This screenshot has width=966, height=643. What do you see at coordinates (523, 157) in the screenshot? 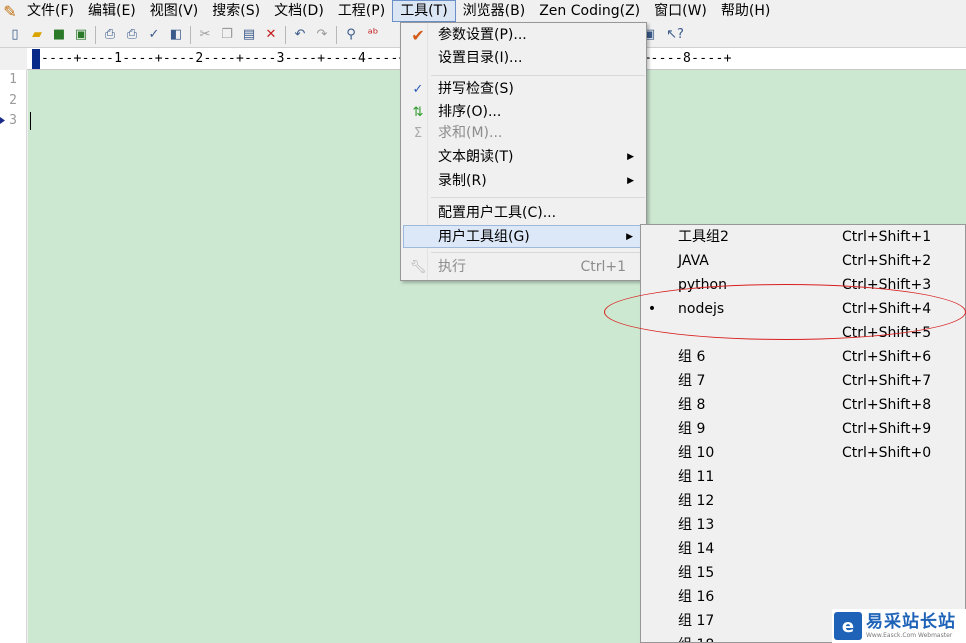
I see `menu-item-text-to-speech: 文本朗读(T) ▶` at bounding box center [523, 157].